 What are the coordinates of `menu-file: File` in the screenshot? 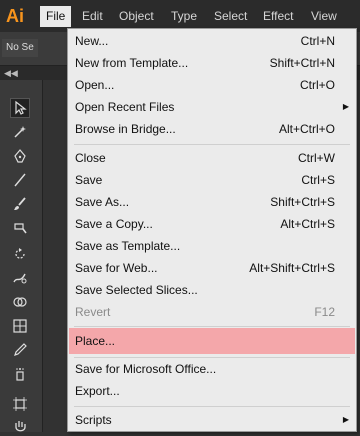 It's located at (56, 16).